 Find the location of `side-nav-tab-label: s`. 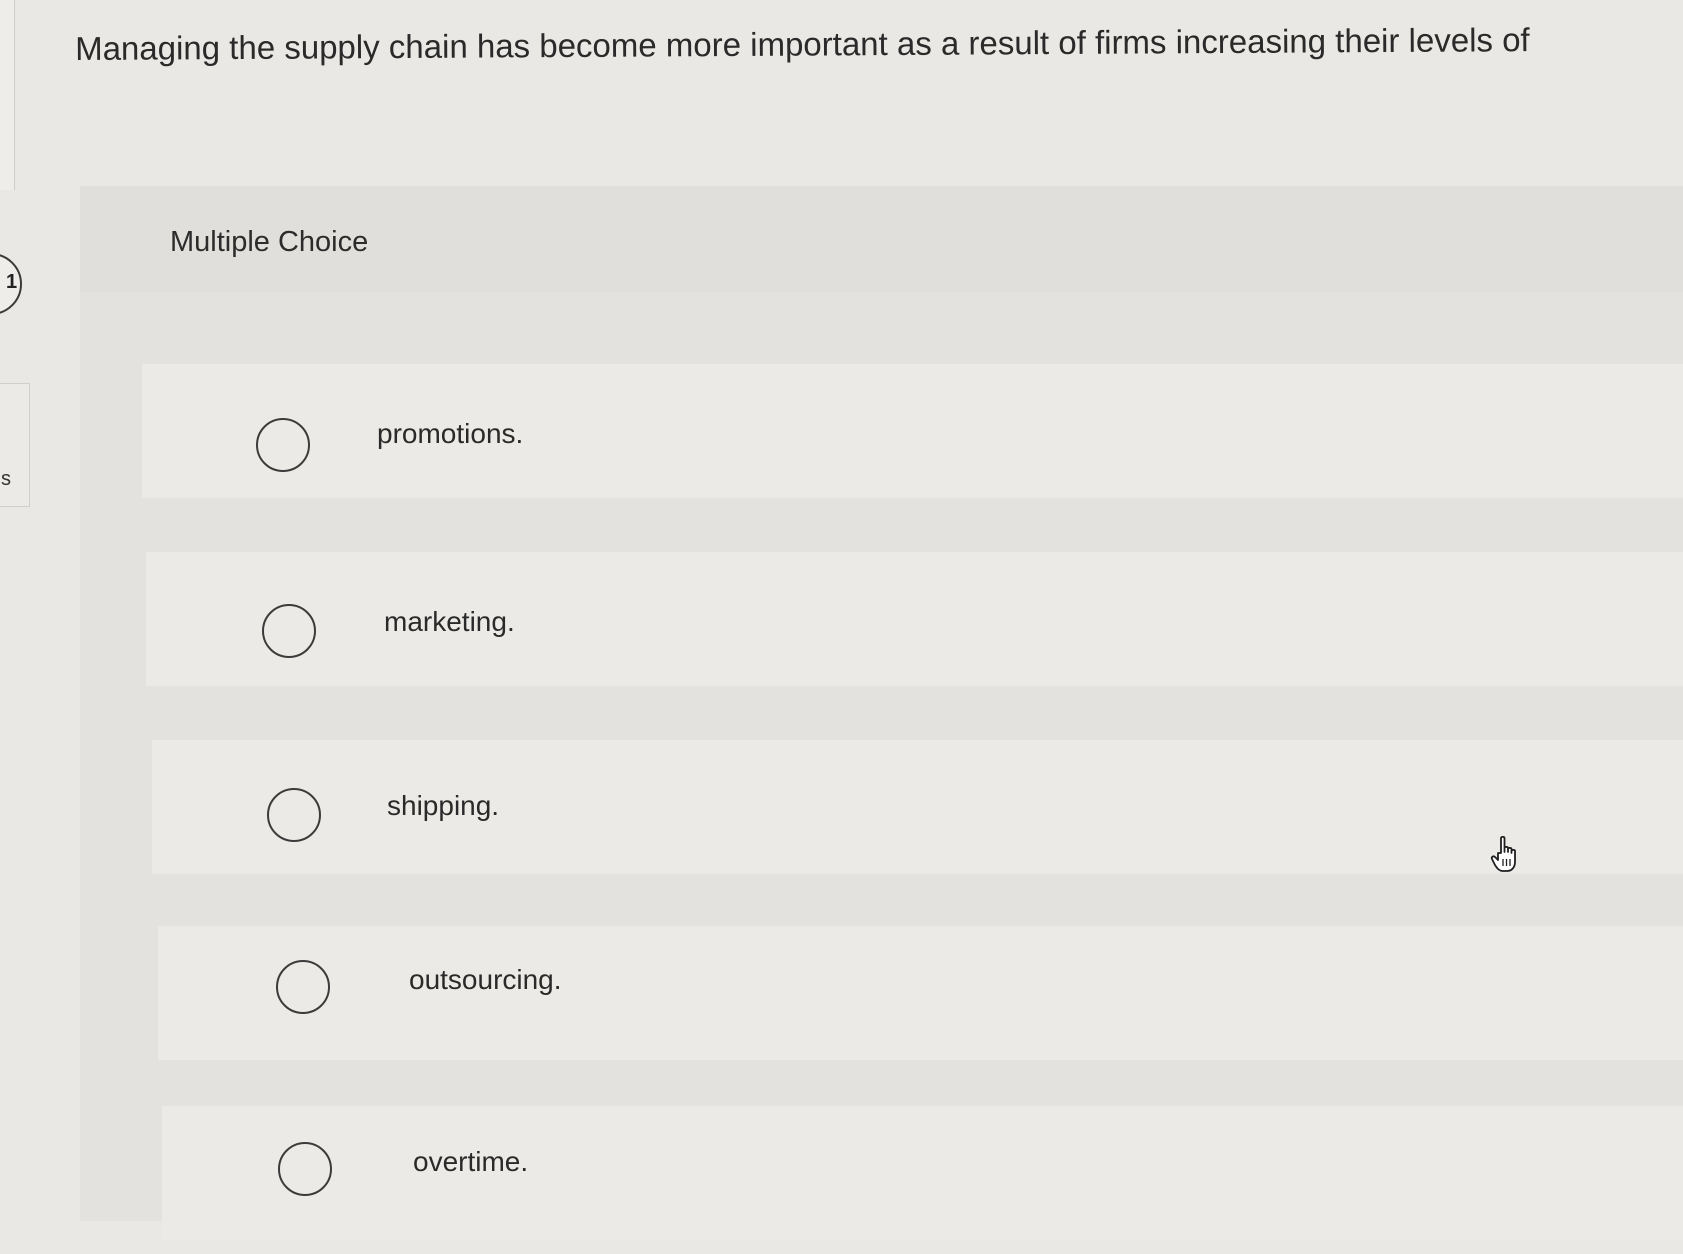

side-nav-tab-label: s is located at coordinates (6, 479).